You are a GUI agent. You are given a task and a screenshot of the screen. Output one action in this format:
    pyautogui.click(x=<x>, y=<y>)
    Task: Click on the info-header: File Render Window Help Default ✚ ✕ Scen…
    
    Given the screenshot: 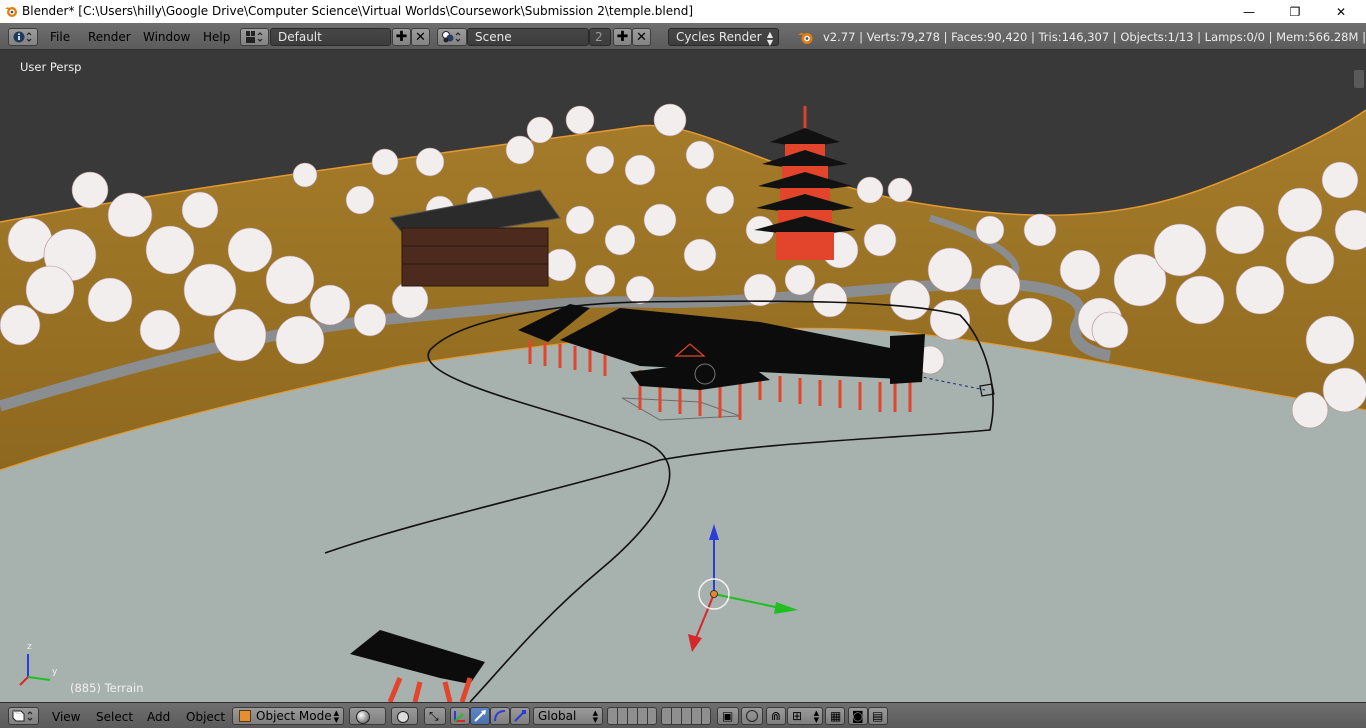 What is the action you would take?
    pyautogui.click(x=683, y=36)
    